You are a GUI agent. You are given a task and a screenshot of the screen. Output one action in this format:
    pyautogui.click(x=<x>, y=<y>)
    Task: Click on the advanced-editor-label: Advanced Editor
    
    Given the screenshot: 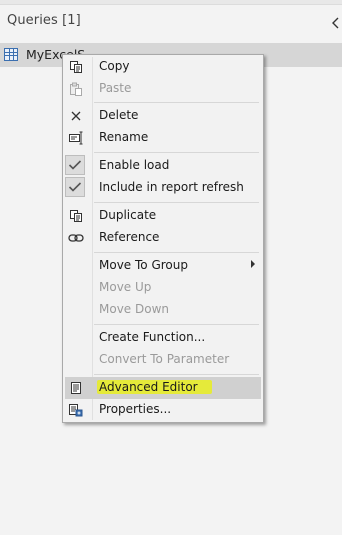 What is the action you would take?
    pyautogui.click(x=154, y=387)
    